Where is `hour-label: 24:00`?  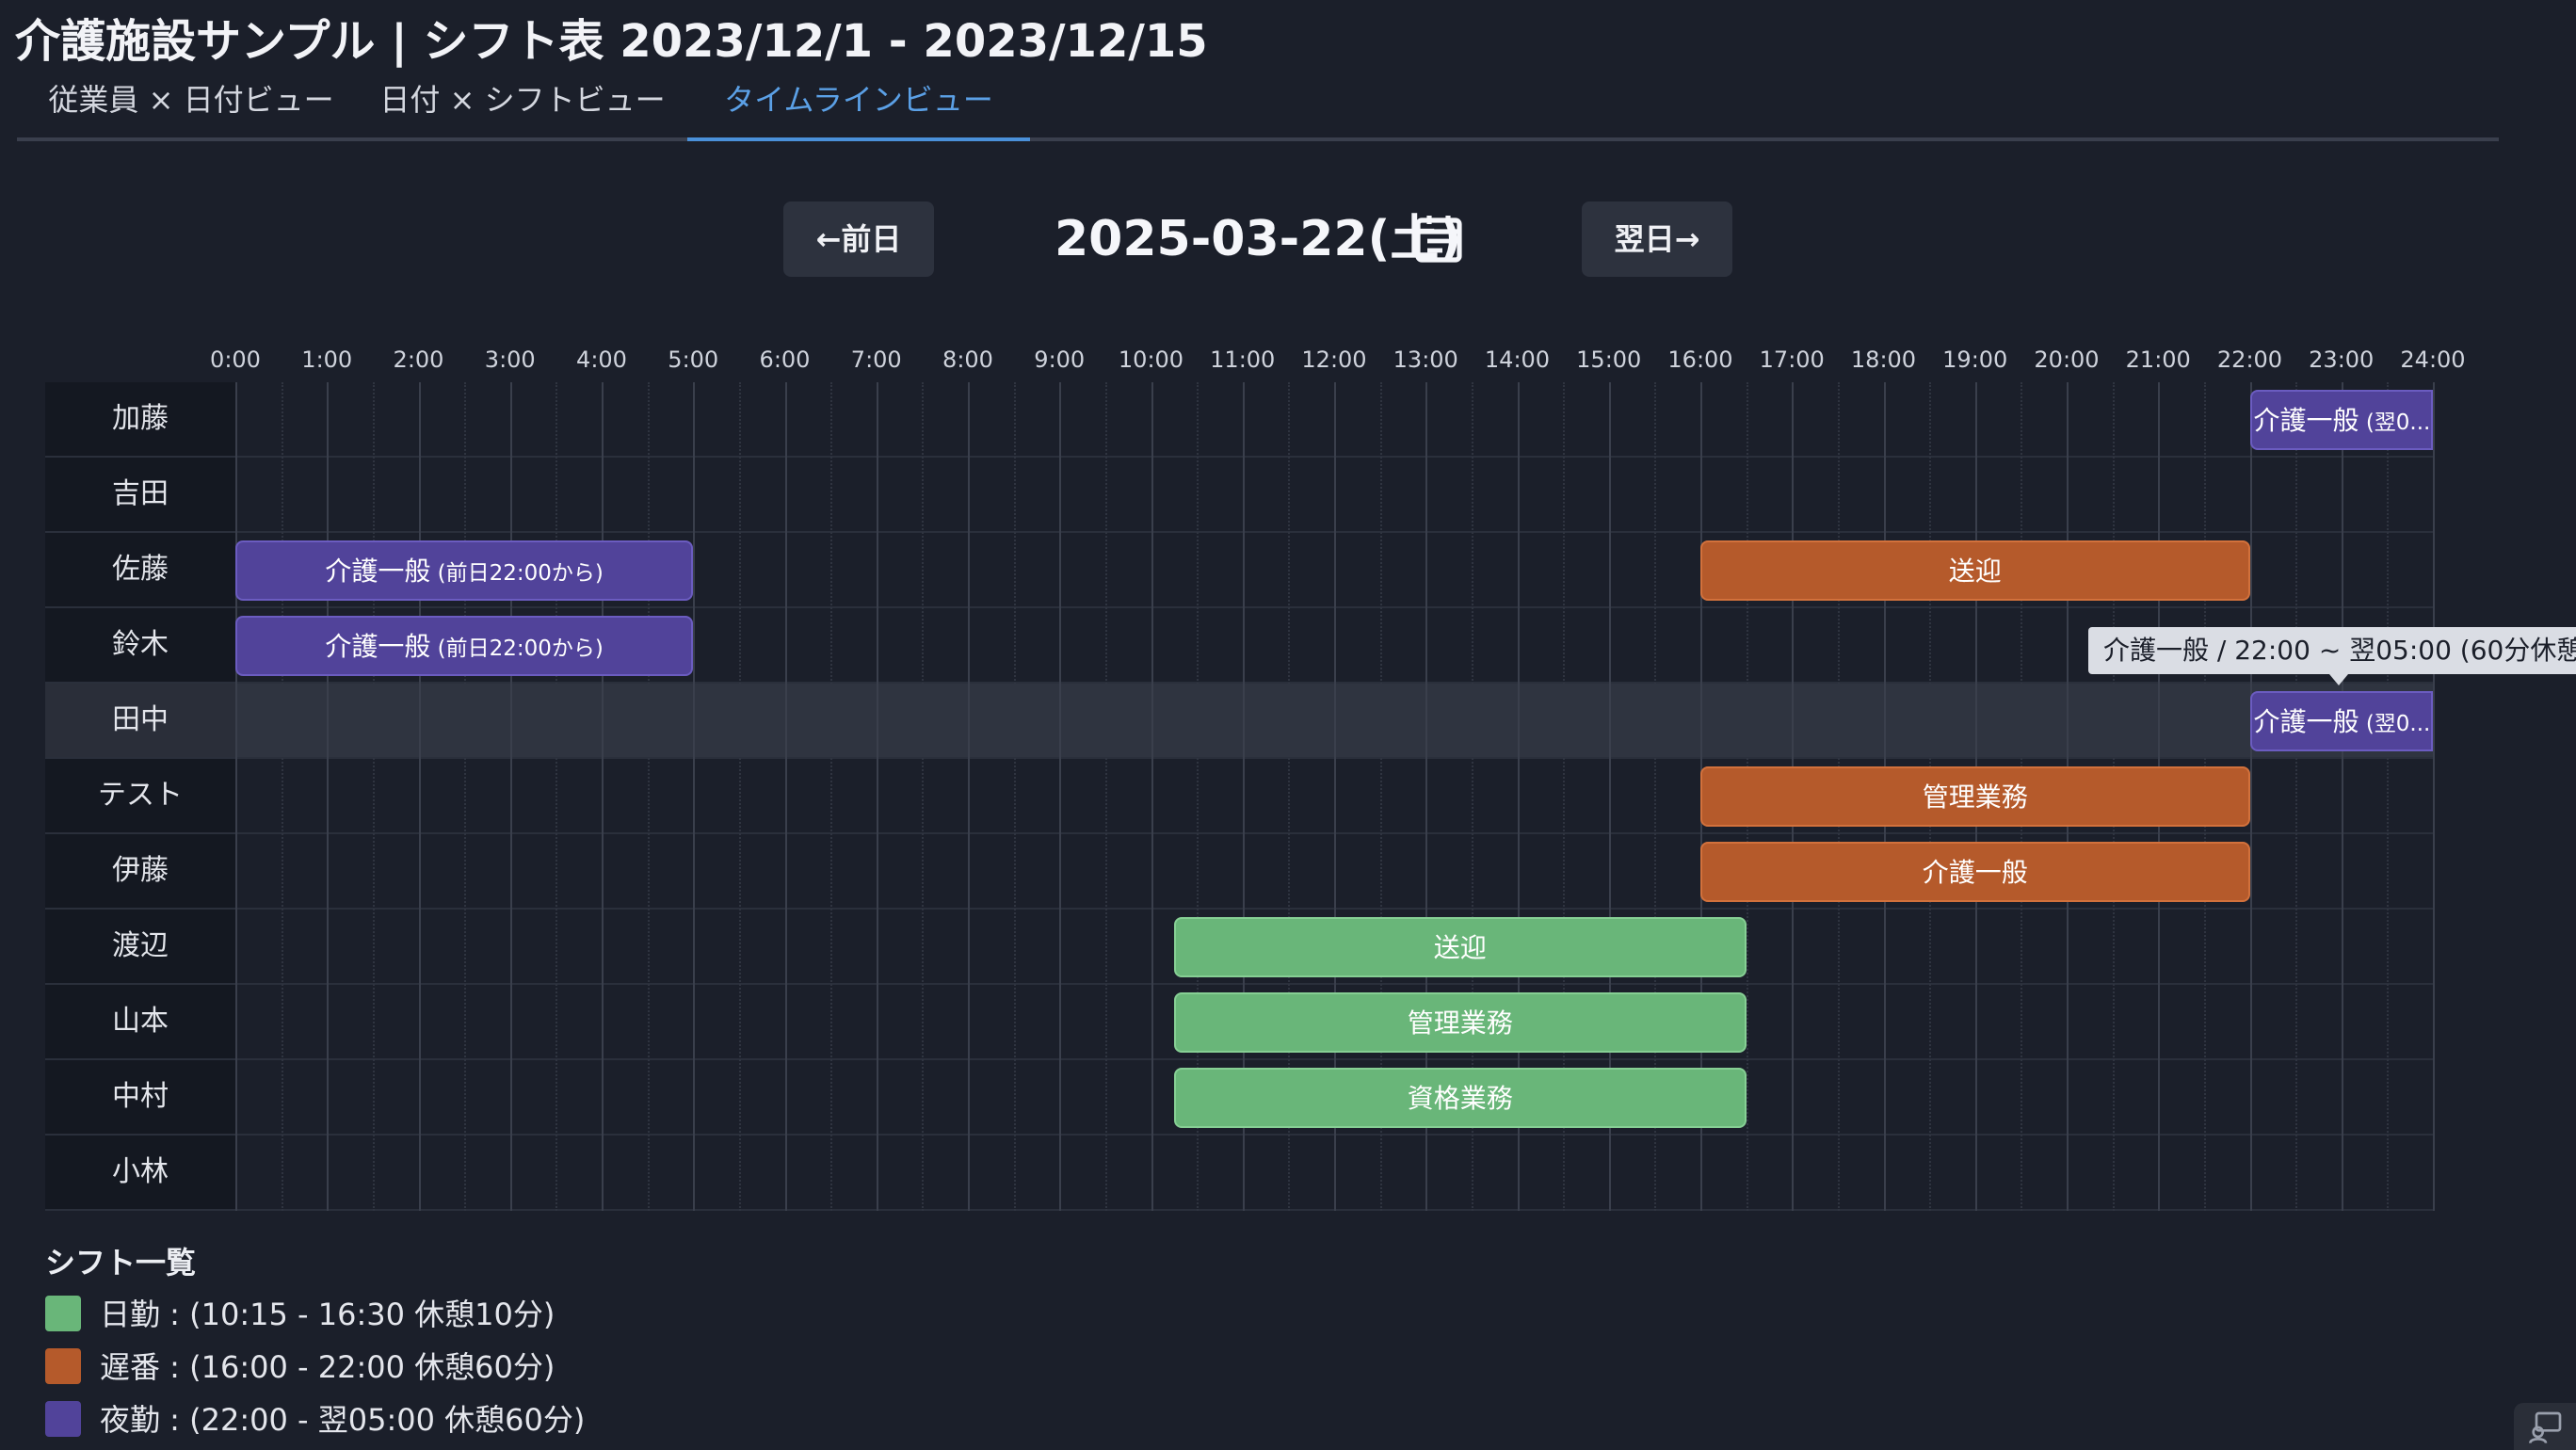
hour-label: 24:00 is located at coordinates (2433, 359).